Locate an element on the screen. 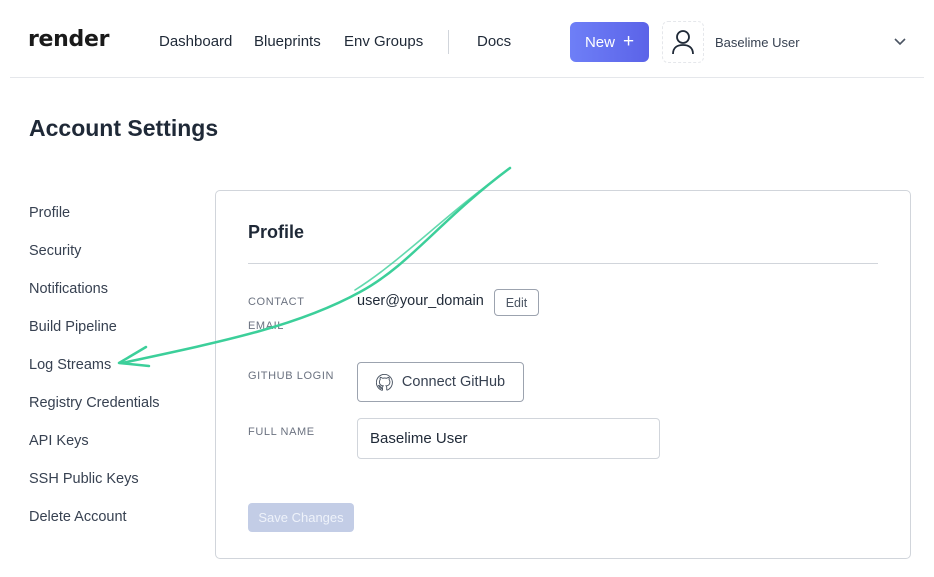 The height and width of the screenshot is (577, 934). page-title: Account Settings is located at coordinates (124, 128).